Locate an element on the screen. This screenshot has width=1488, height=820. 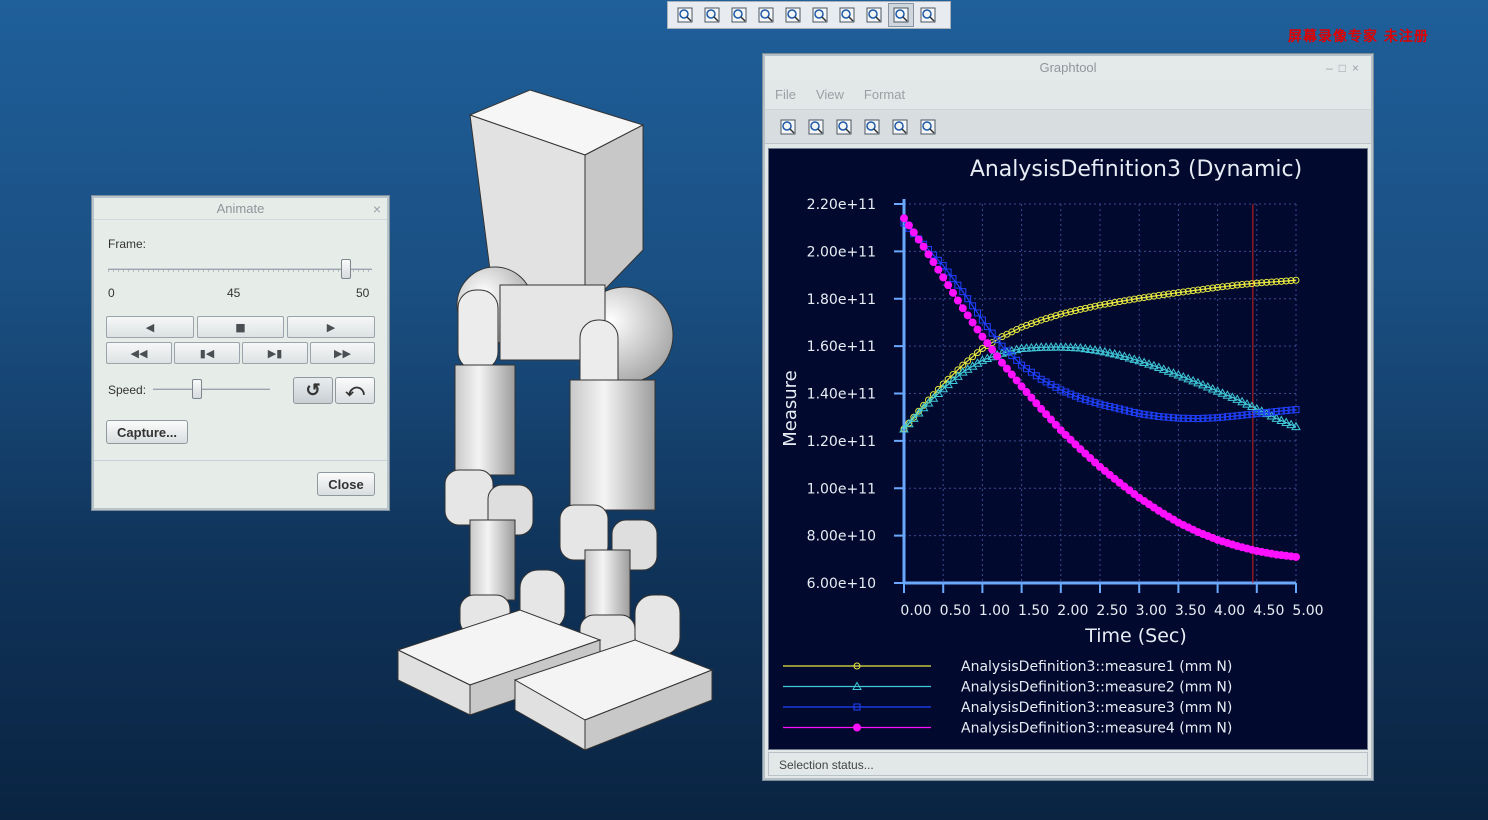
x-tick-label: 4.00 is located at coordinates (1229, 611).